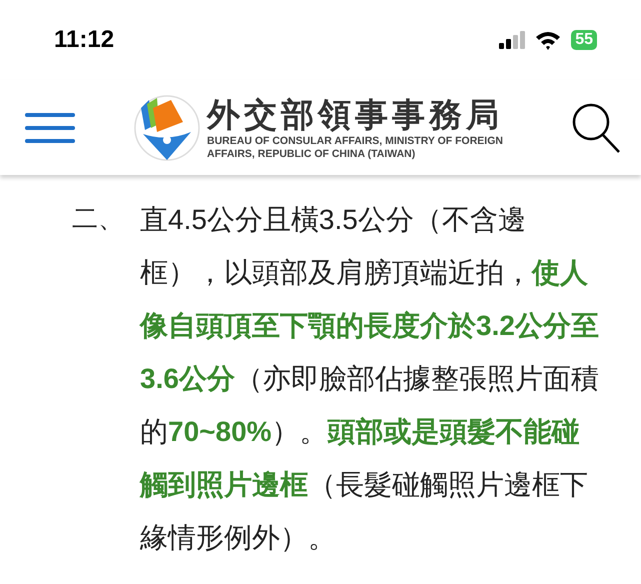 Image resolution: width=641 pixels, height=584 pixels. Describe the element at coordinates (355, 141) in the screenshot. I see `site-subtitle: BUREAU OF CONSULAR AFFAIRS, MINISTRY OF FOREIGN` at that location.